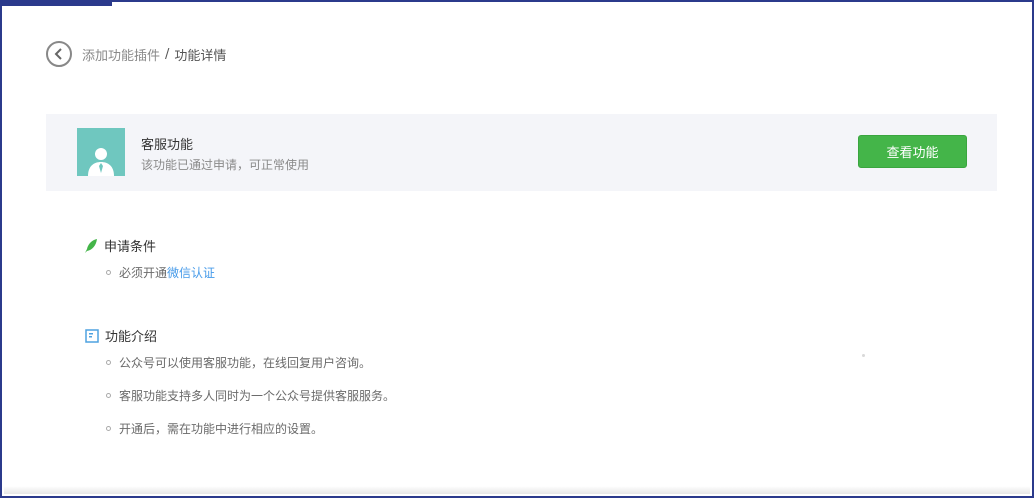 Image resolution: width=1034 pixels, height=498 pixels. Describe the element at coordinates (912, 151) in the screenshot. I see `view-feature-button: 查看功能` at that location.